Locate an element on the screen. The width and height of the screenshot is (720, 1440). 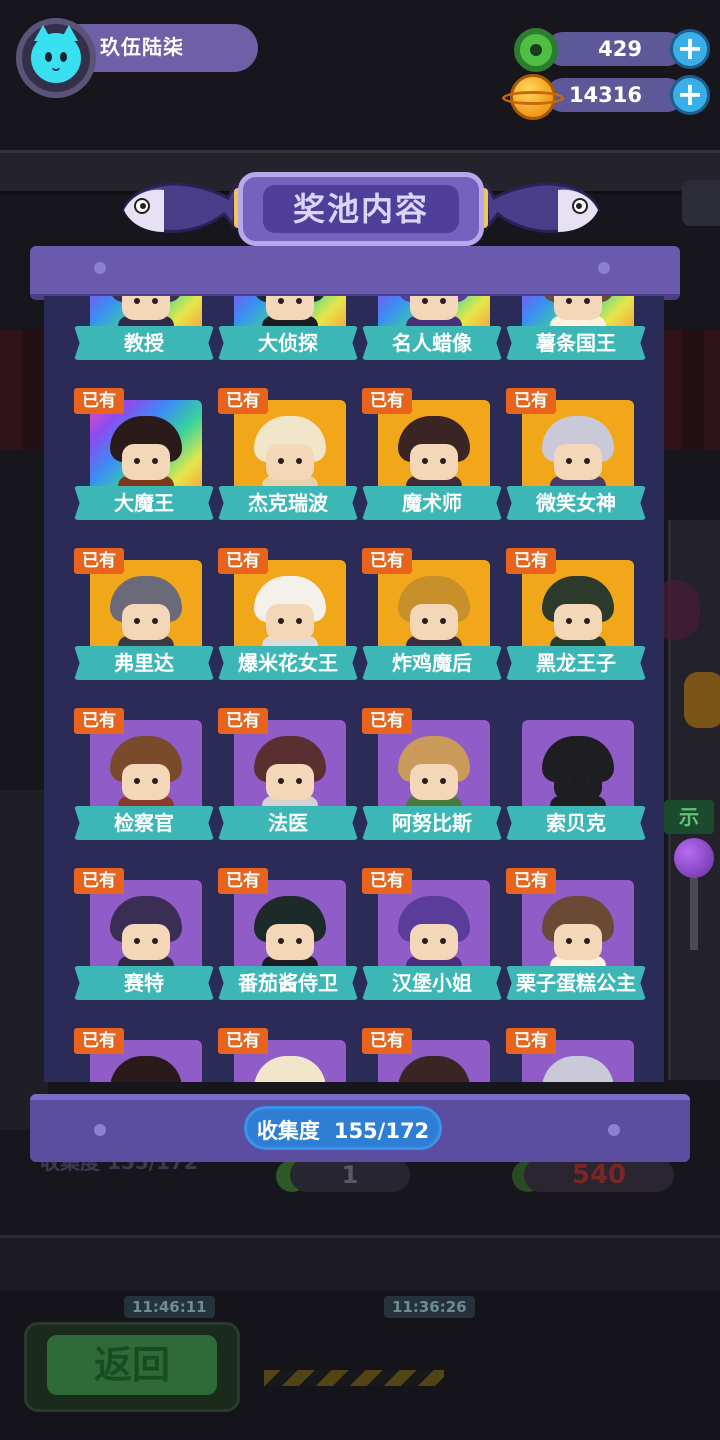
character-card: 索贝克 is located at coordinates (576, 777).